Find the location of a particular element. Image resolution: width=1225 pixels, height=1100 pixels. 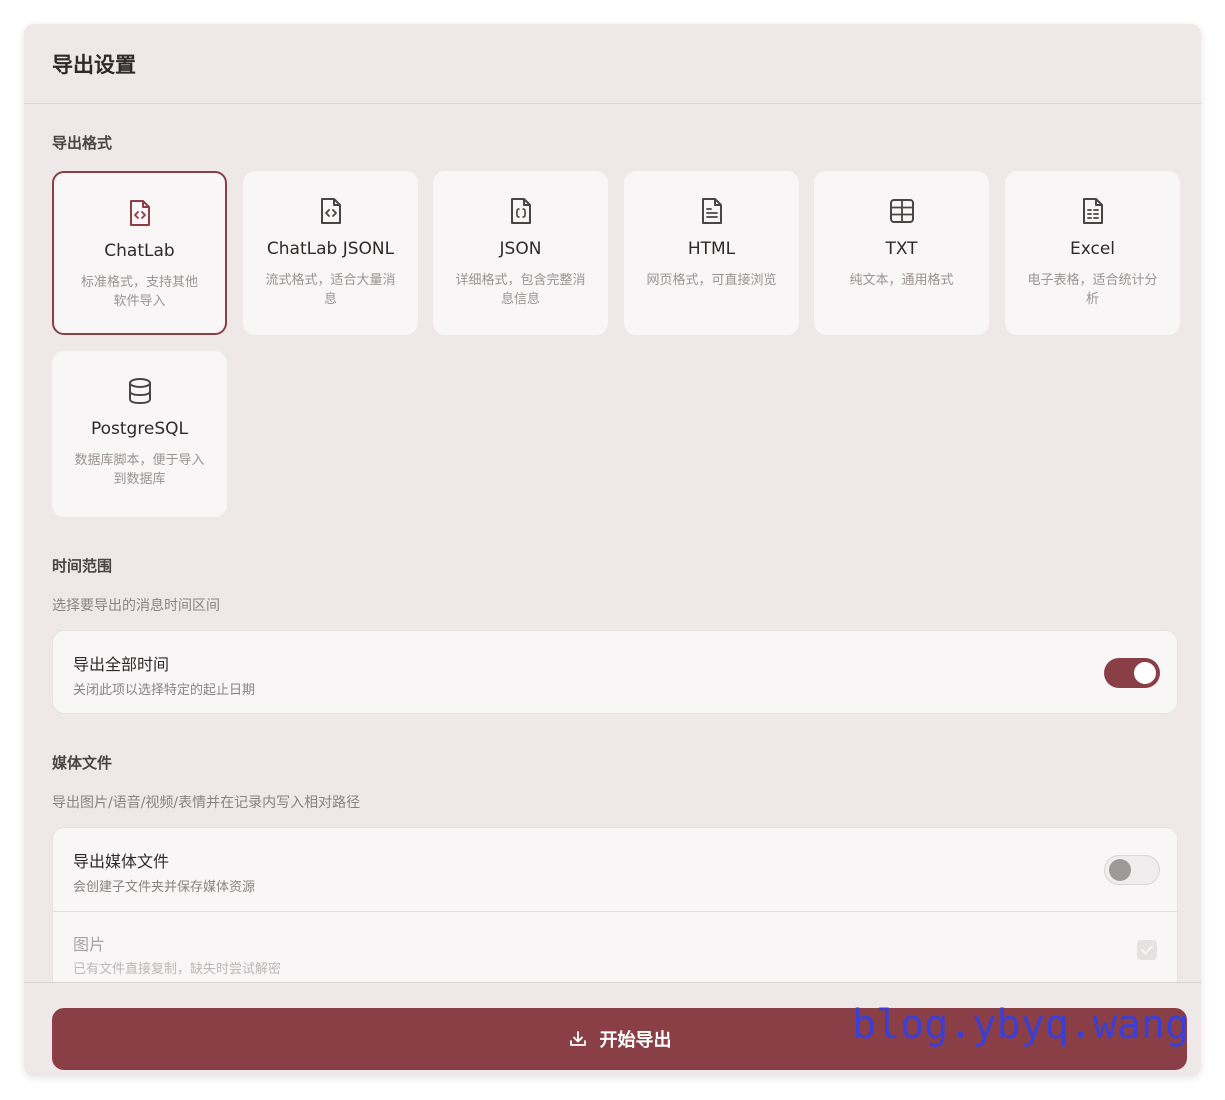

export-all-time-sub: 关闭此项以选择特定的起止日期 is located at coordinates (164, 690).